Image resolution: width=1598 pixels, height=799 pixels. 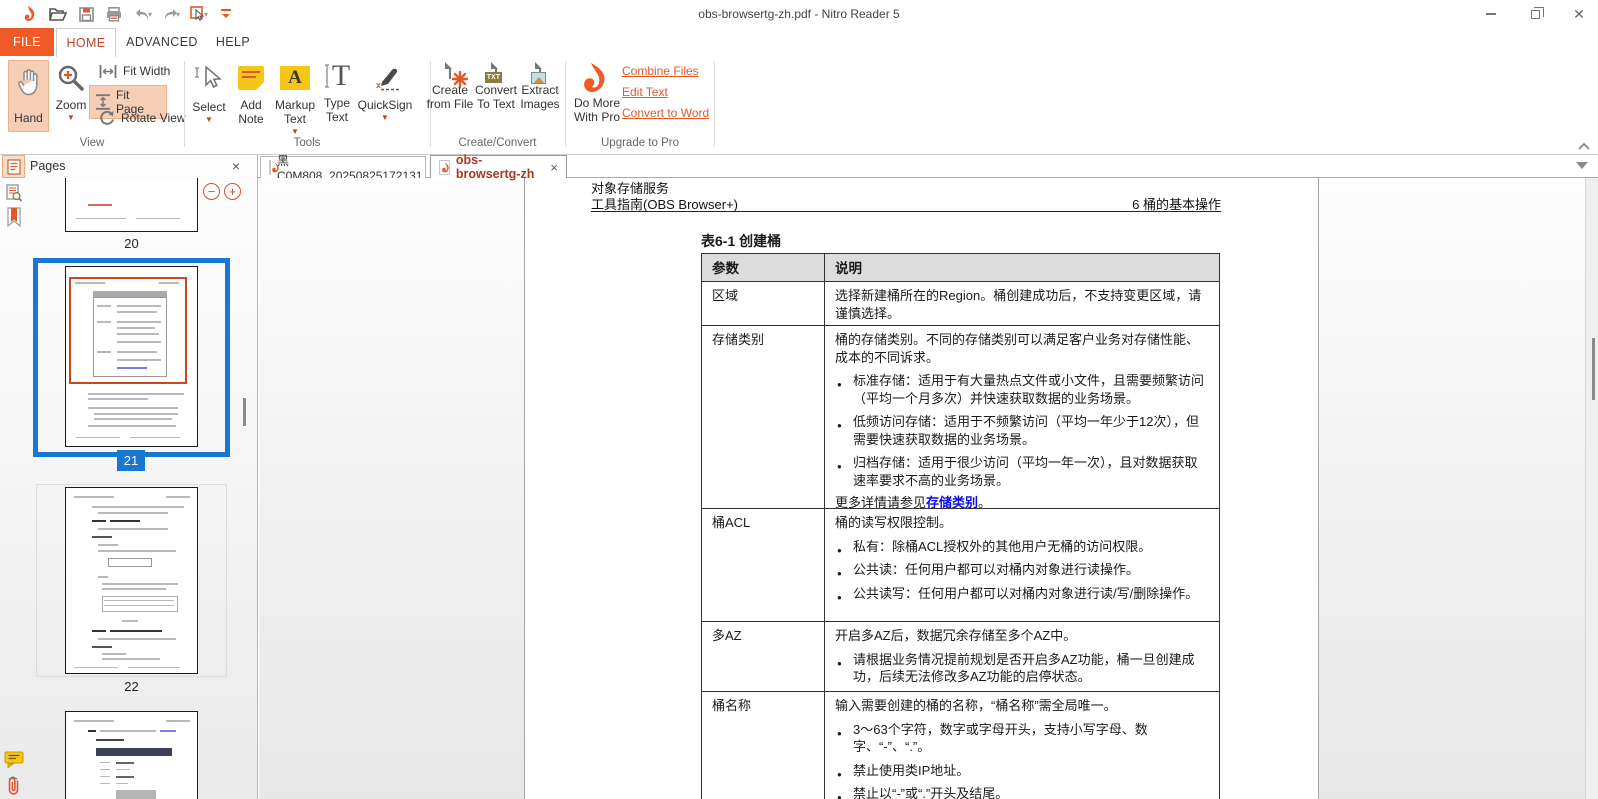 I want to click on restore-button, so click(x=1535, y=14).